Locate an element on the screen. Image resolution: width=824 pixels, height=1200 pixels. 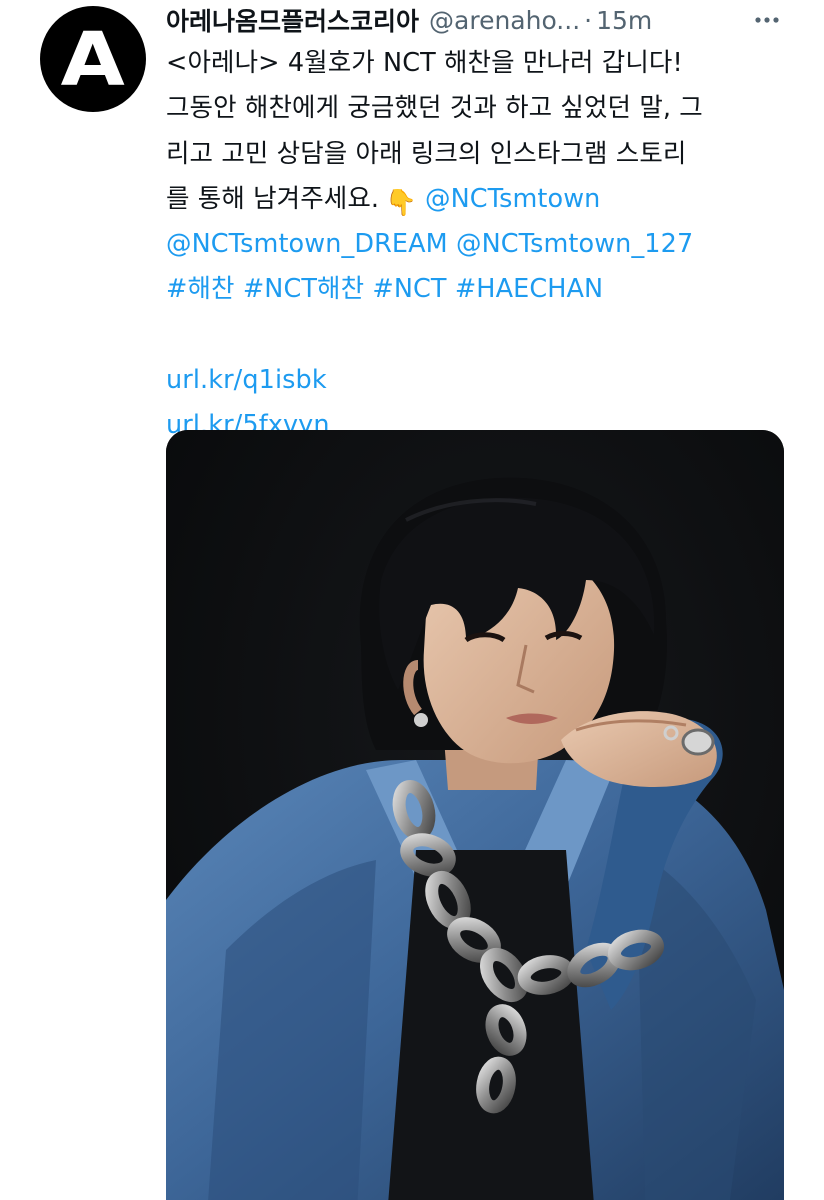
display-name: 아레나옴므플러스코리아 is located at coordinates (292, 20).